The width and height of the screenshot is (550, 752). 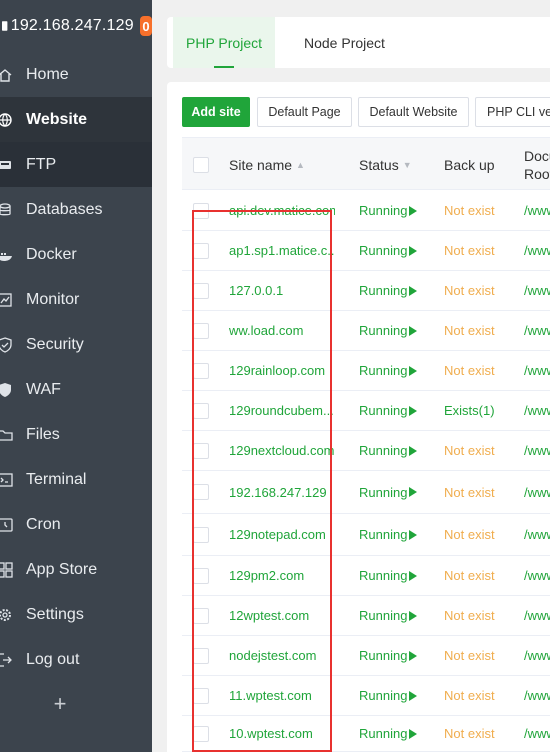 I want to click on table-row: 127.0.0.1 Running Not exist /www, so click(x=366, y=291).